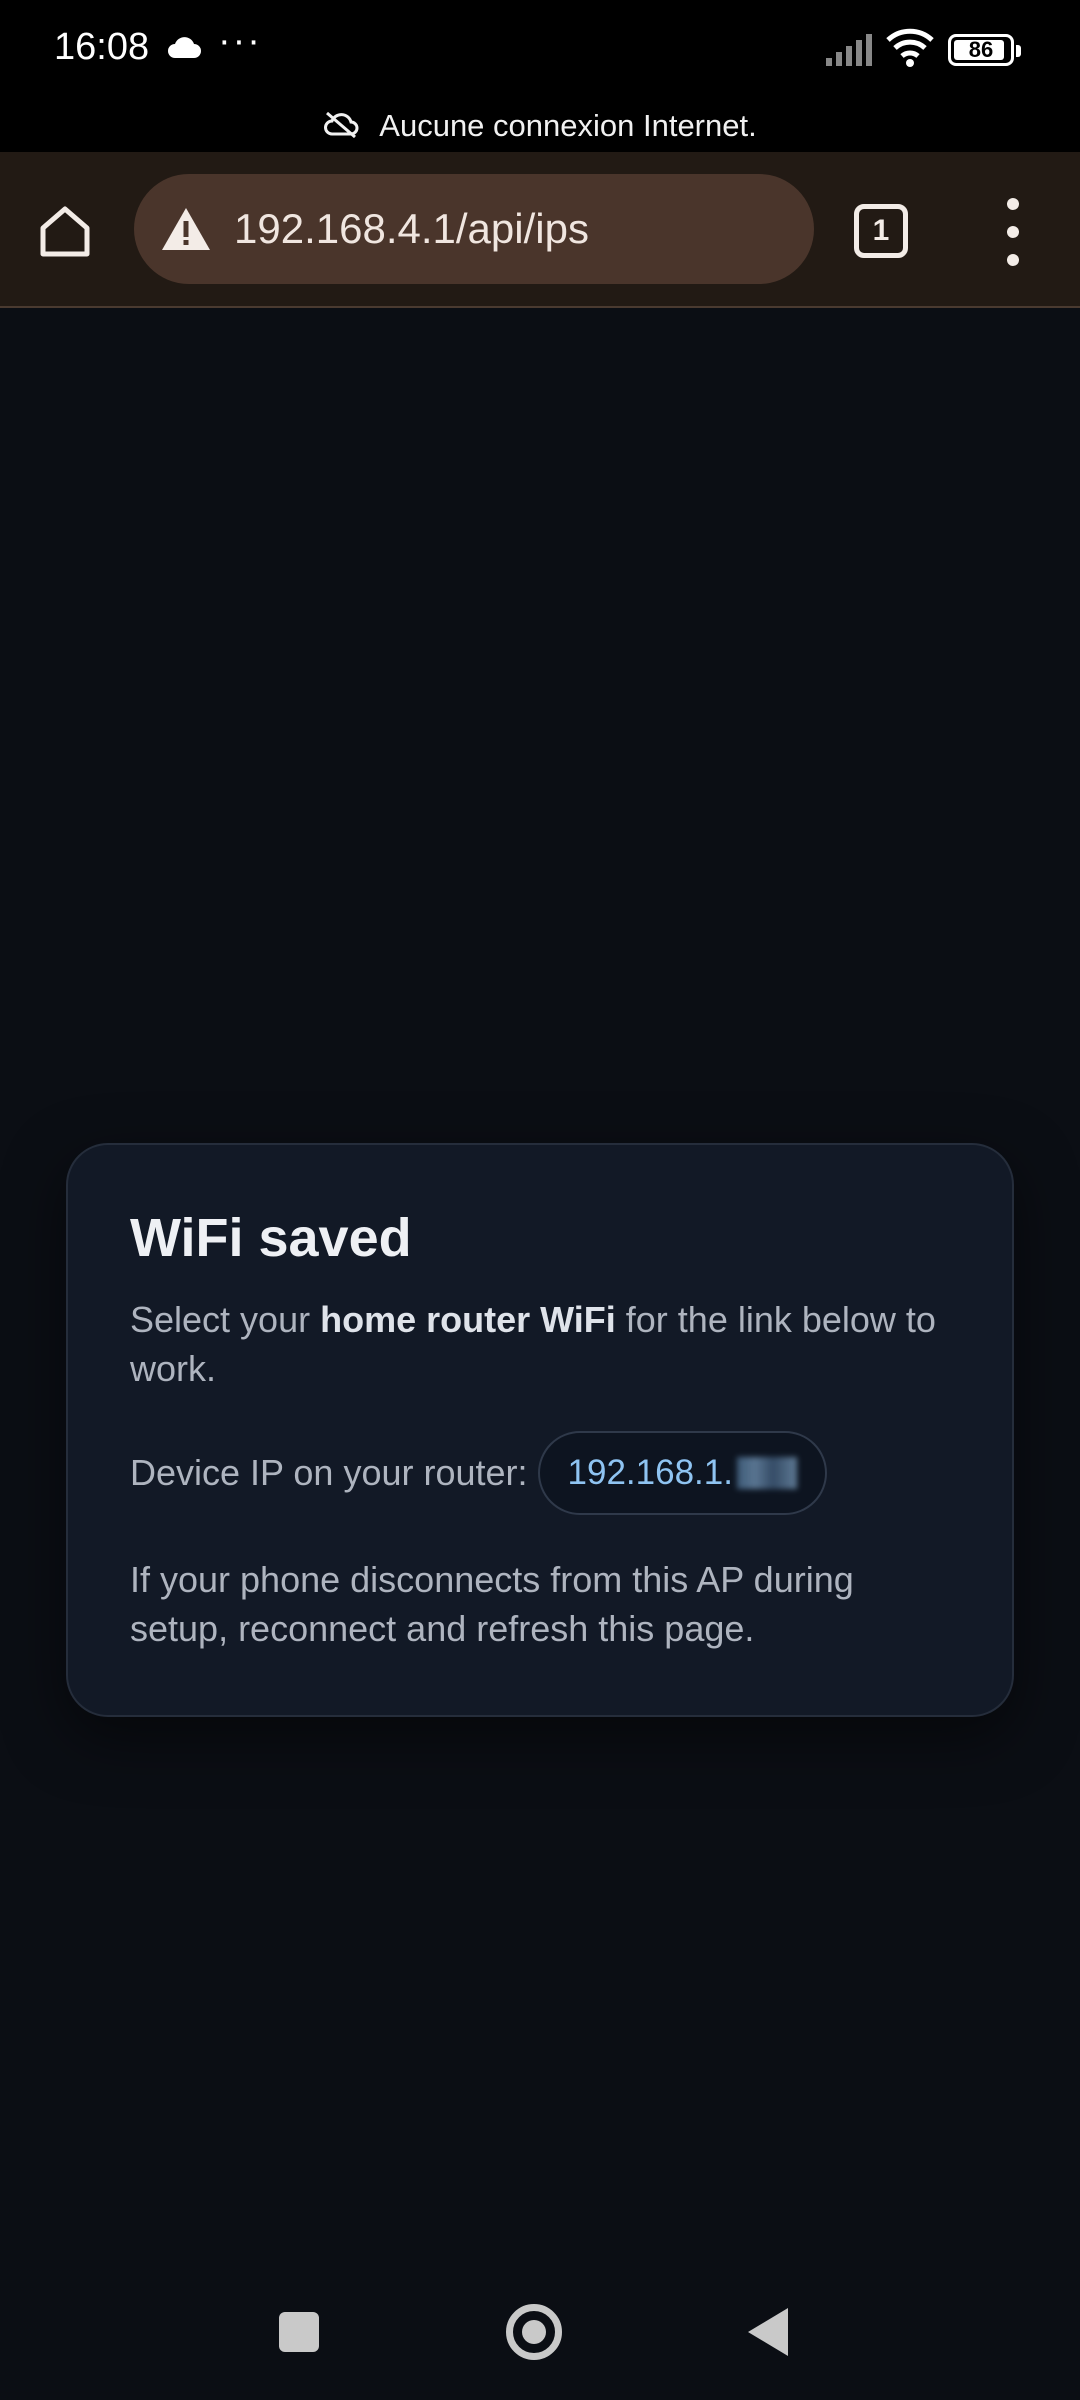 This screenshot has width=1080, height=2400. Describe the element at coordinates (981, 49) in the screenshot. I see `battery-level: 86` at that location.